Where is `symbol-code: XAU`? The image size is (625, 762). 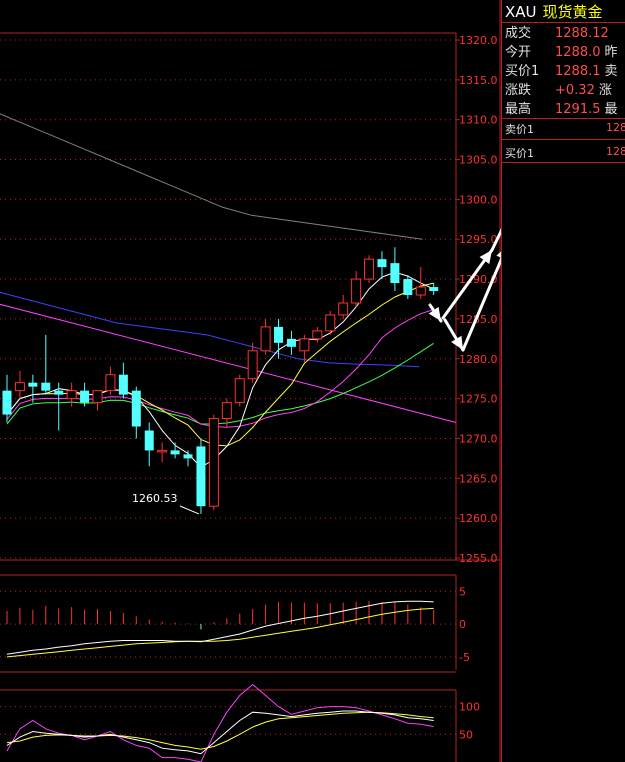
symbol-code: XAU is located at coordinates (521, 12).